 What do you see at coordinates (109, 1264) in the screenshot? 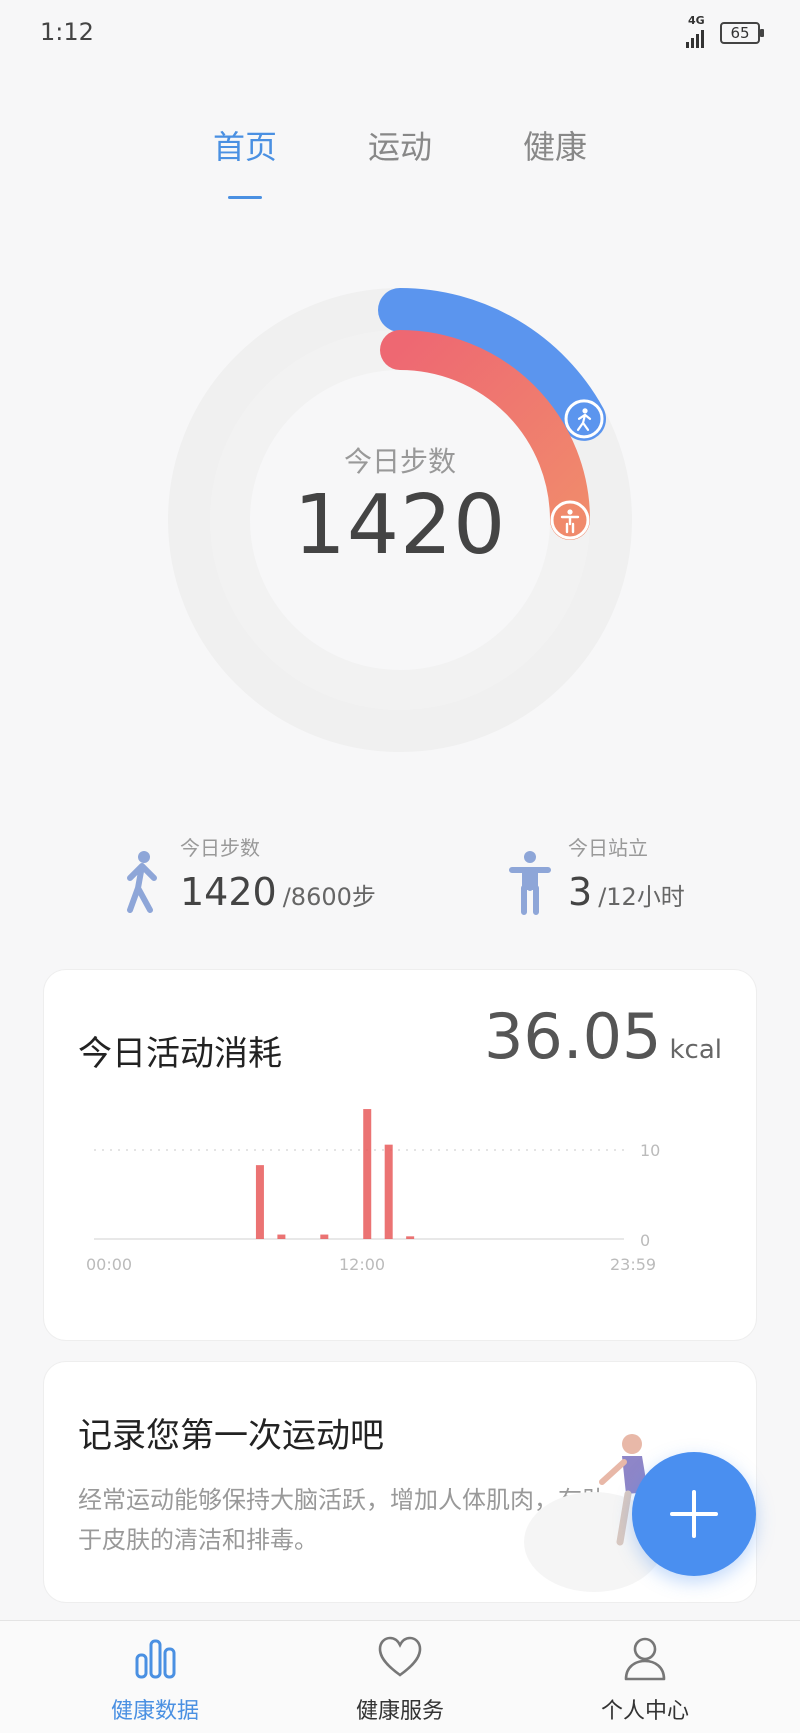
I see `x-tick-label: 00:00` at bounding box center [109, 1264].